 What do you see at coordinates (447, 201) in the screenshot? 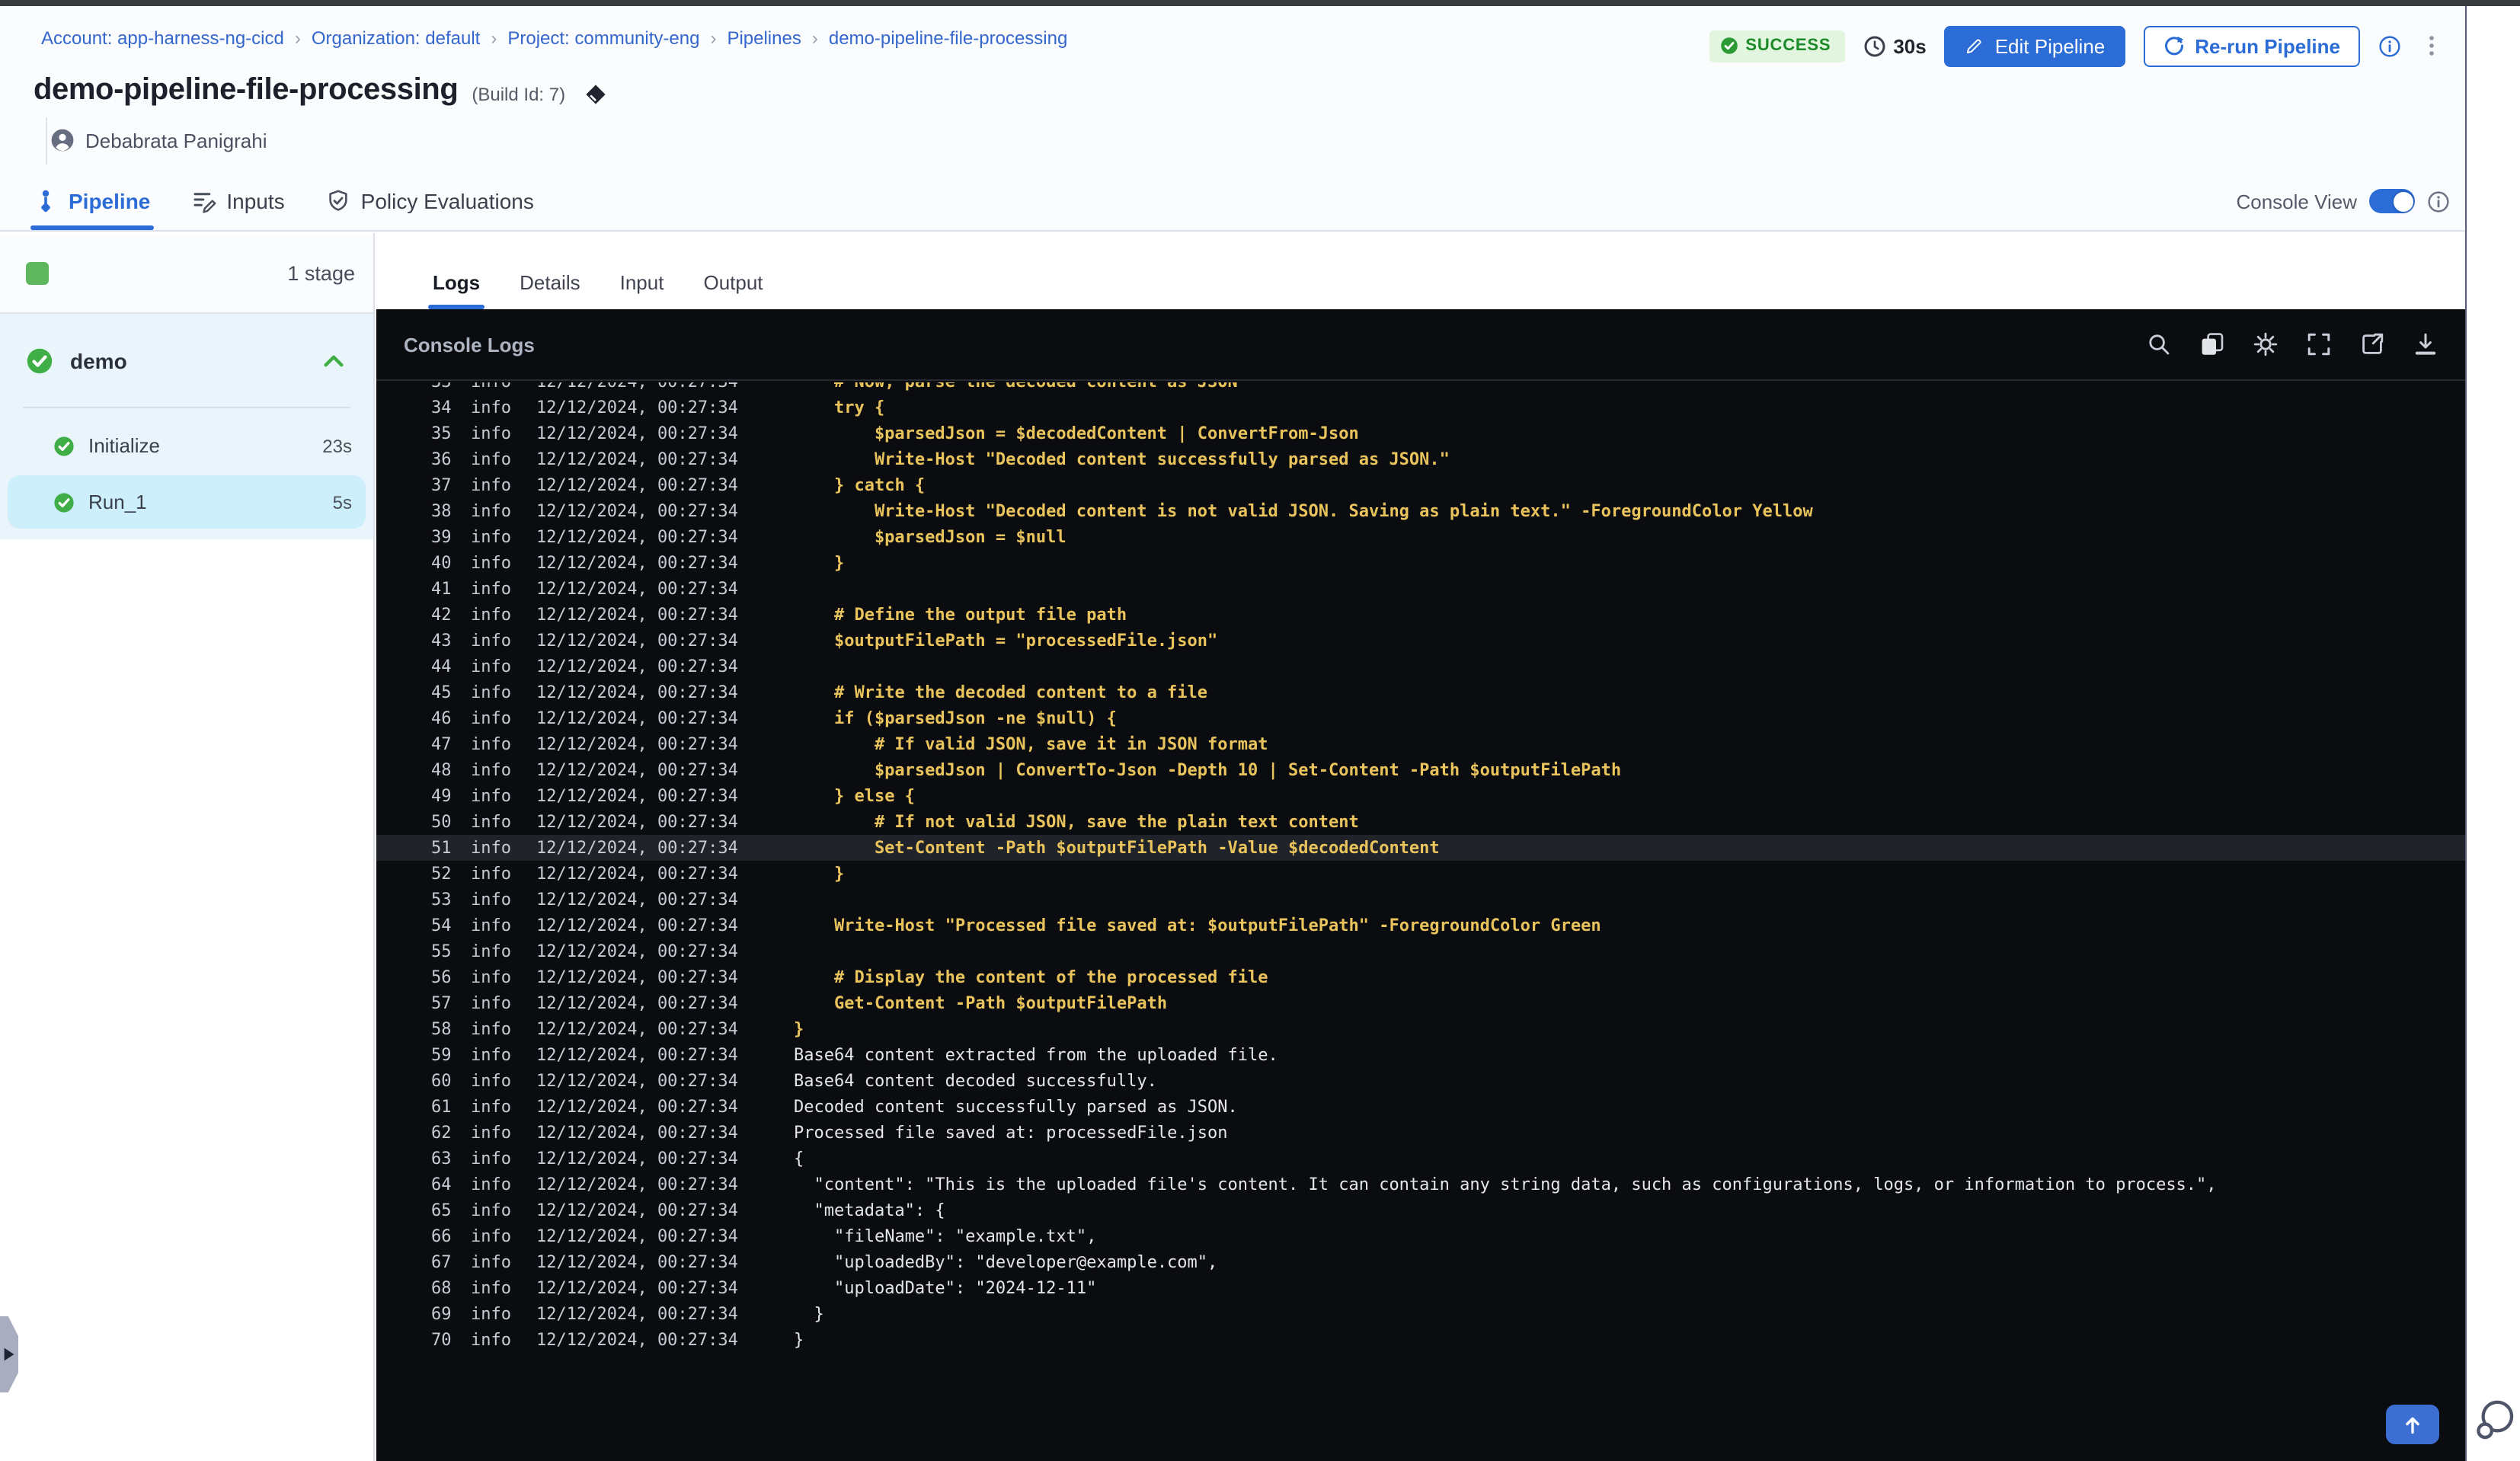
I see `tab-label: Policy Evaluations` at bounding box center [447, 201].